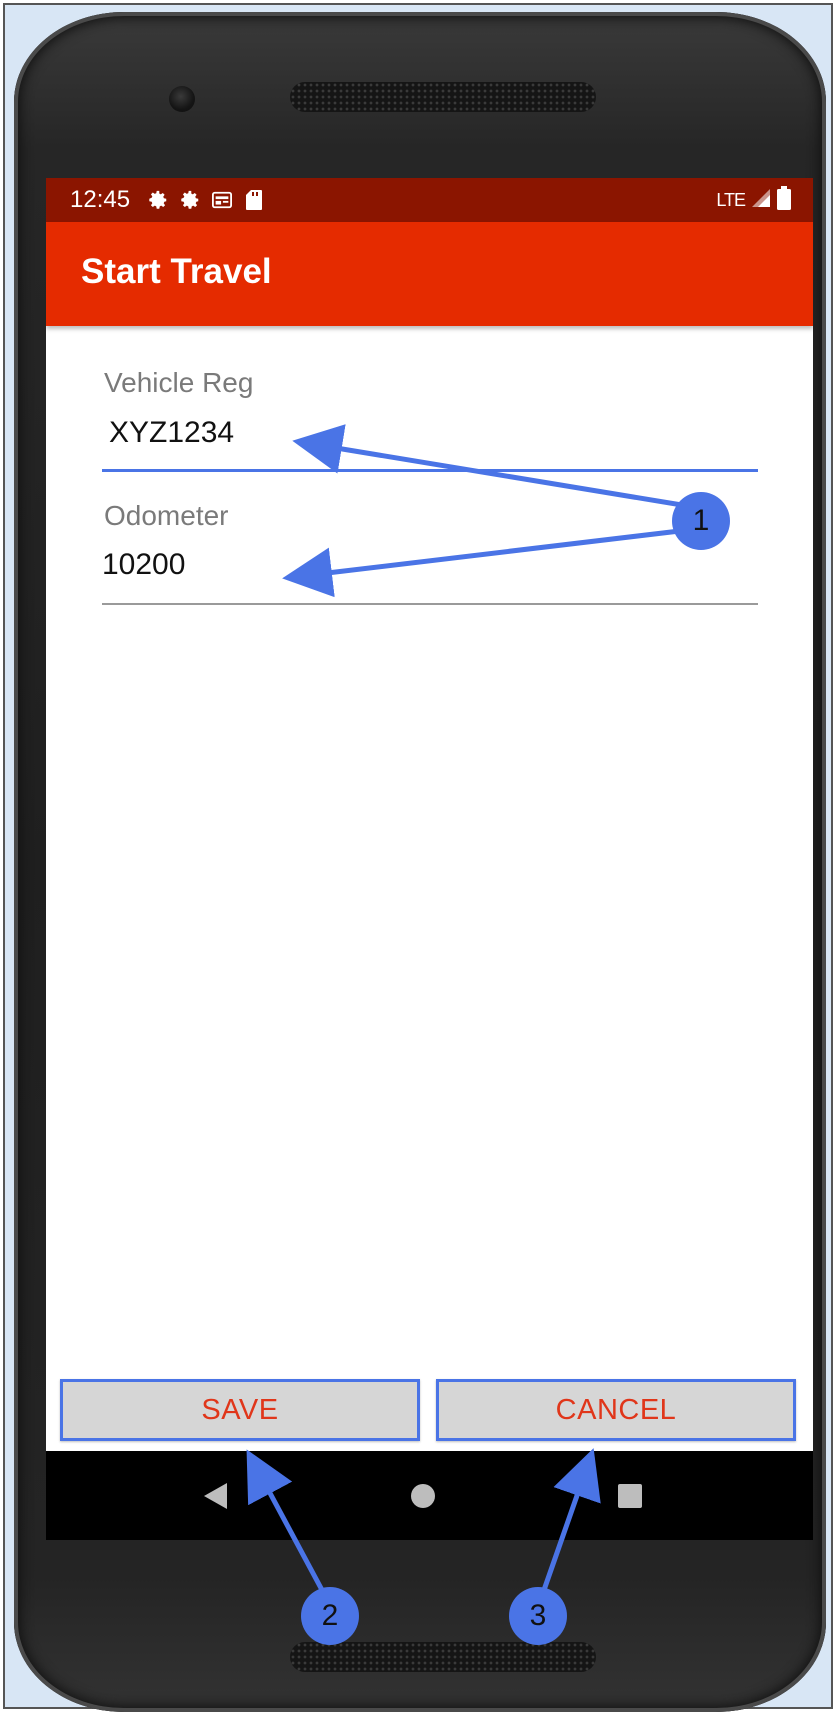 The width and height of the screenshot is (840, 1715). What do you see at coordinates (731, 199) in the screenshot?
I see `network-type-label: LTE` at bounding box center [731, 199].